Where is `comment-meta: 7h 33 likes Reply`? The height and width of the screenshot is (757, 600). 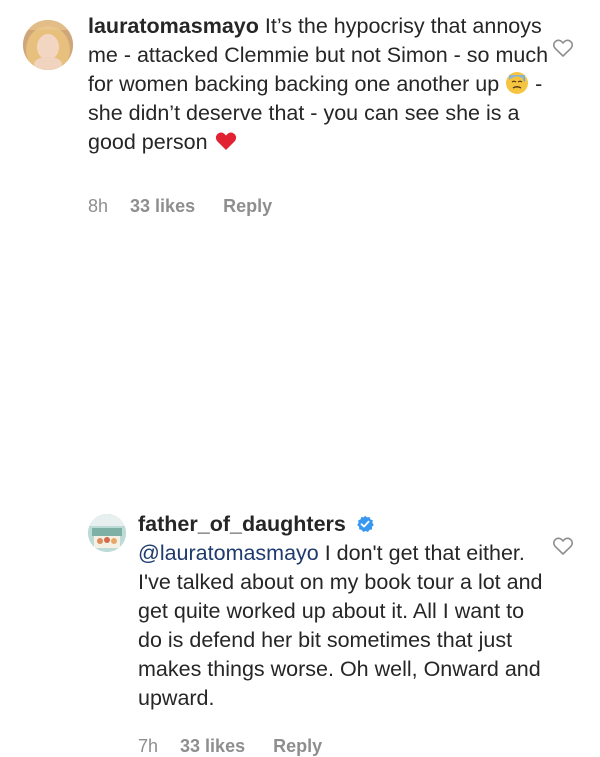
comment-meta: 7h 33 likes Reply is located at coordinates (230, 746).